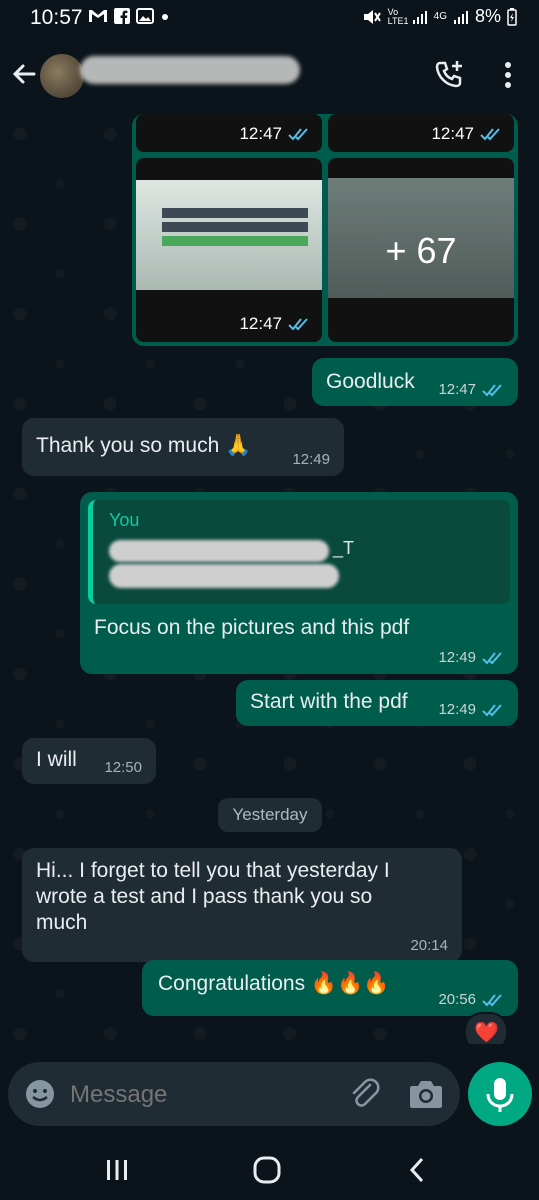 This screenshot has width=539, height=1200. I want to click on message-incoming: I will 12:50, so click(89, 761).